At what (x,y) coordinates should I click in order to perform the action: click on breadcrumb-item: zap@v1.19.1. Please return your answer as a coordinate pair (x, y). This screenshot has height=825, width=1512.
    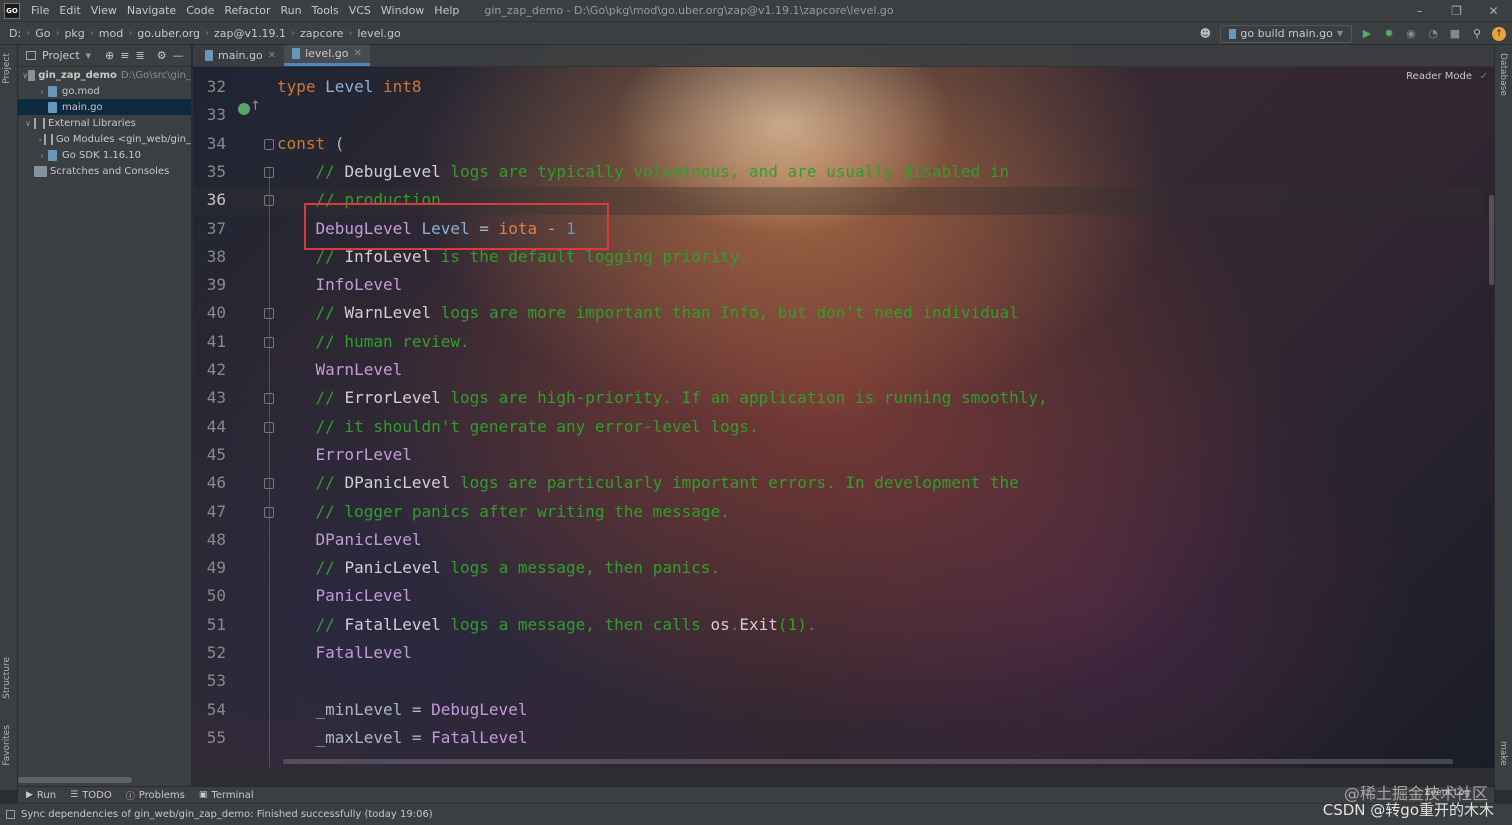
    Looking at the image, I should click on (250, 33).